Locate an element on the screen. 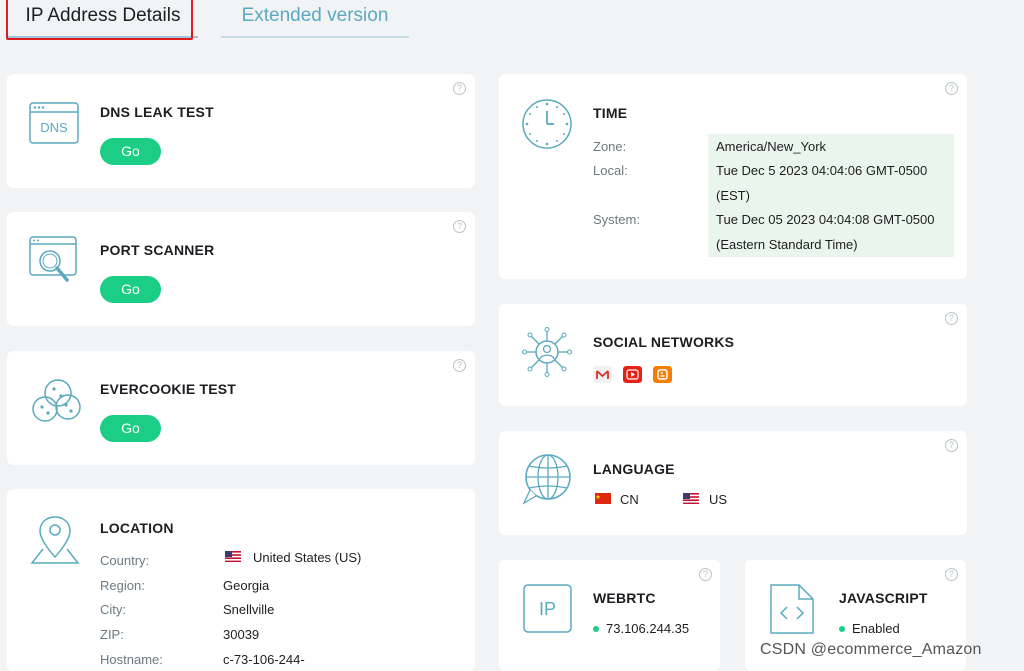 The height and width of the screenshot is (671, 1024). region-value: Georgia is located at coordinates (246, 585).